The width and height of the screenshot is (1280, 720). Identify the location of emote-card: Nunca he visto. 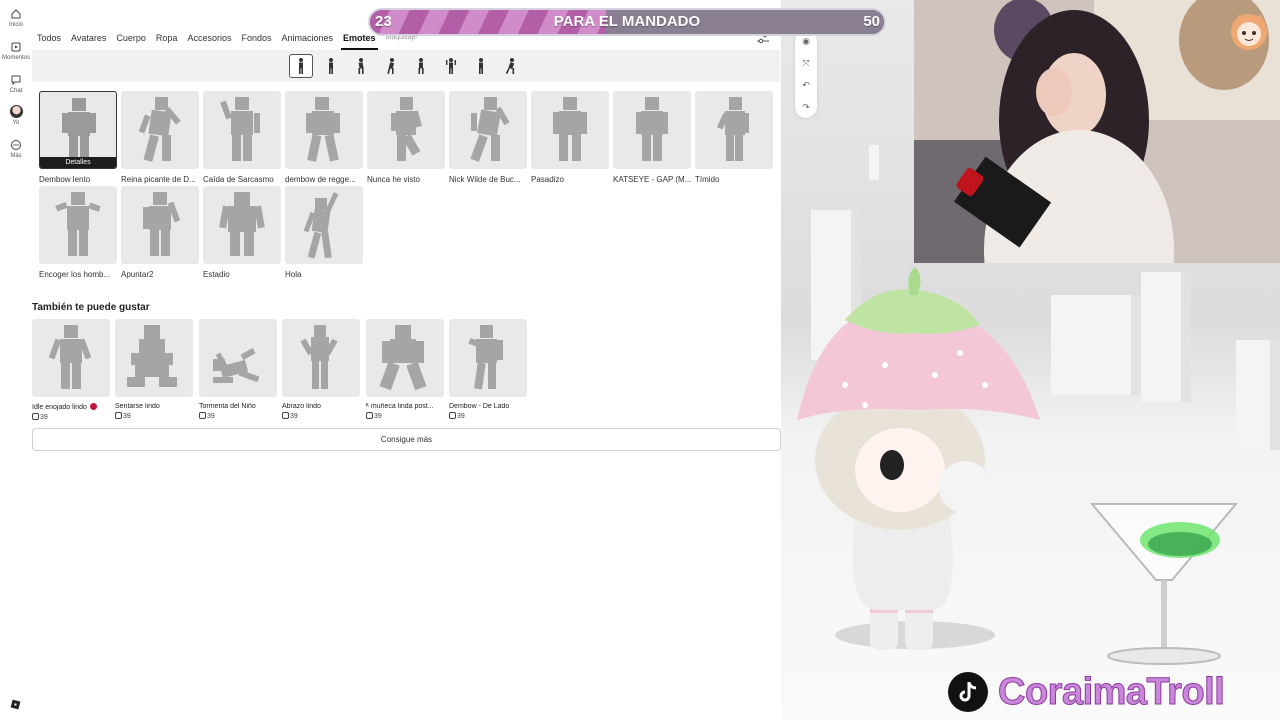
(406, 137).